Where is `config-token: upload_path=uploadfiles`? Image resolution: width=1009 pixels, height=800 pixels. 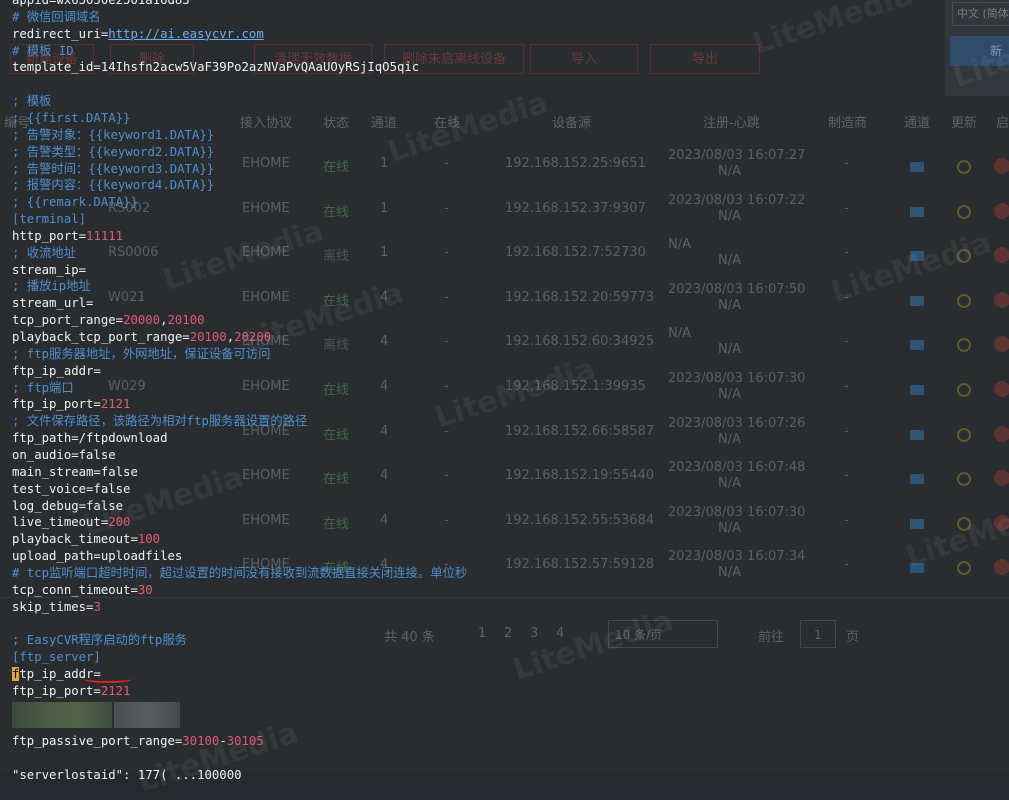 config-token: upload_path=uploadfiles is located at coordinates (97, 556).